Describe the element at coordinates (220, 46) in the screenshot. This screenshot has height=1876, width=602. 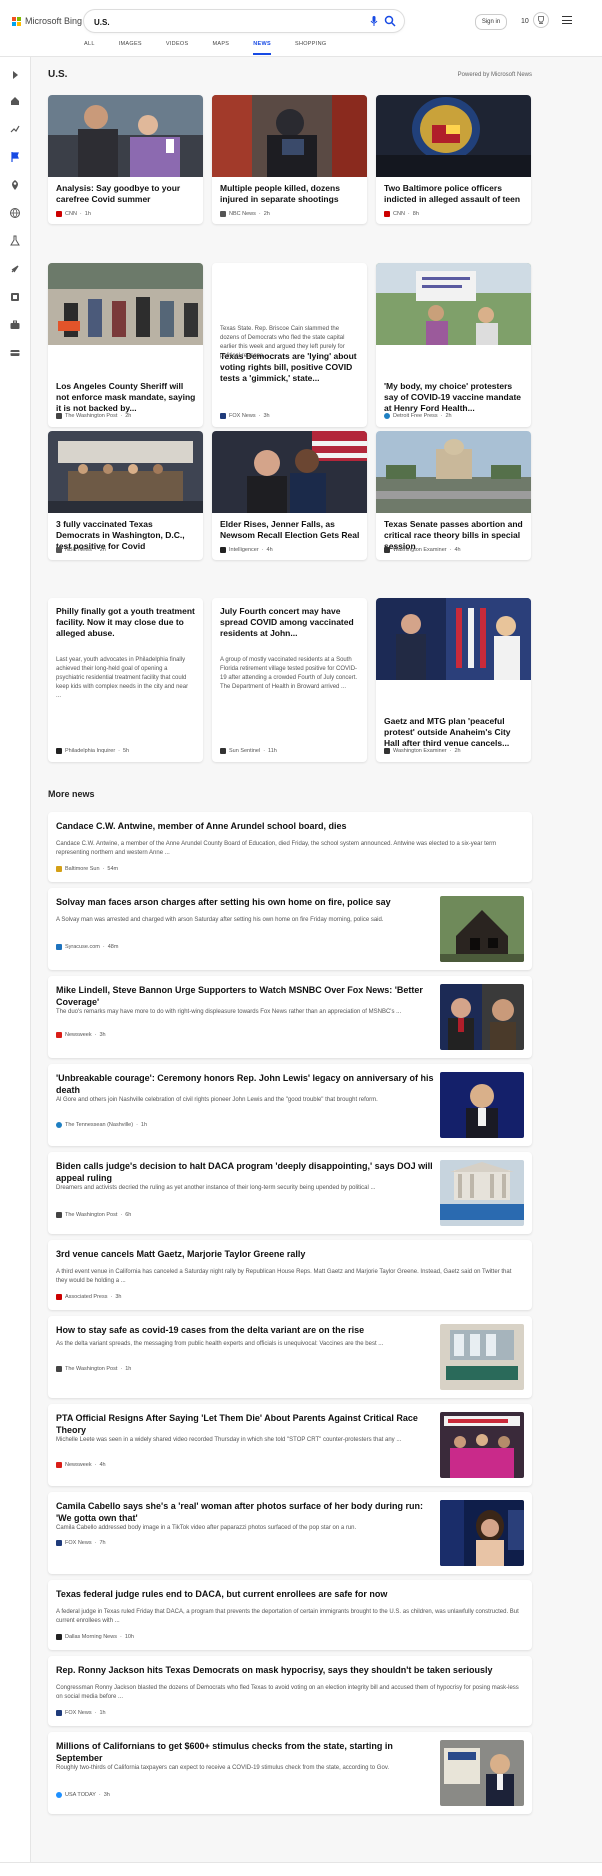
I see `tab-maps: MAPS` at that location.